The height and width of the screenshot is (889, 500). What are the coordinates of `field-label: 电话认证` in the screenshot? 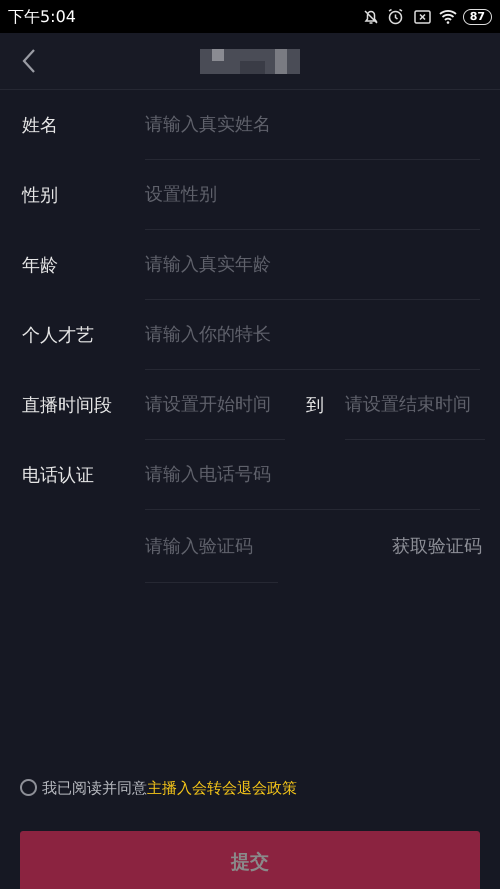 It's located at (58, 476).